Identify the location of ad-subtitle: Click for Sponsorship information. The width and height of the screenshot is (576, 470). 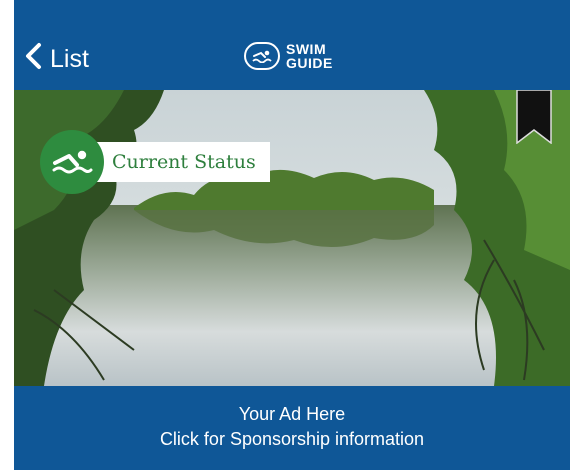
(292, 439).